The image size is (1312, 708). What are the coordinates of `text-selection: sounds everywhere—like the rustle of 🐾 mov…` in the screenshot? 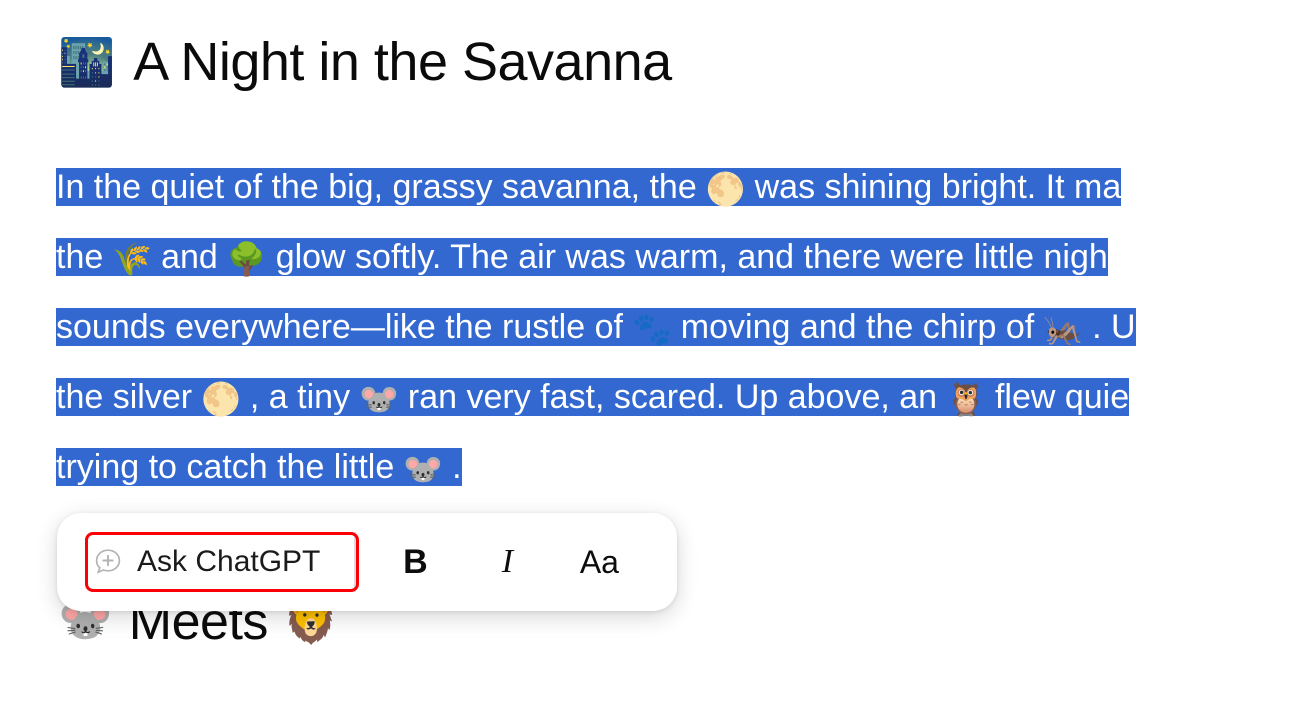 It's located at (596, 327).